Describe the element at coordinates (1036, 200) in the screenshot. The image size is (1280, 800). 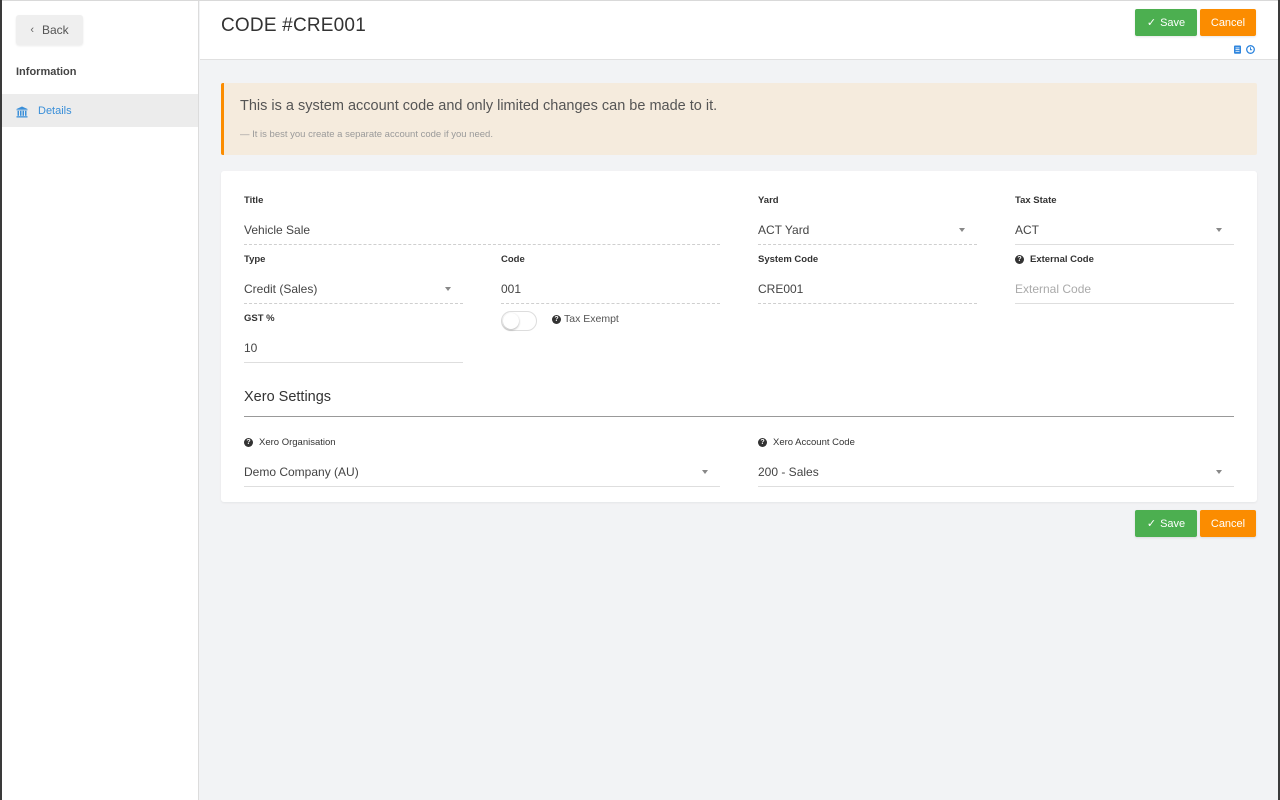
I see `tax-state-label: Tax State` at that location.